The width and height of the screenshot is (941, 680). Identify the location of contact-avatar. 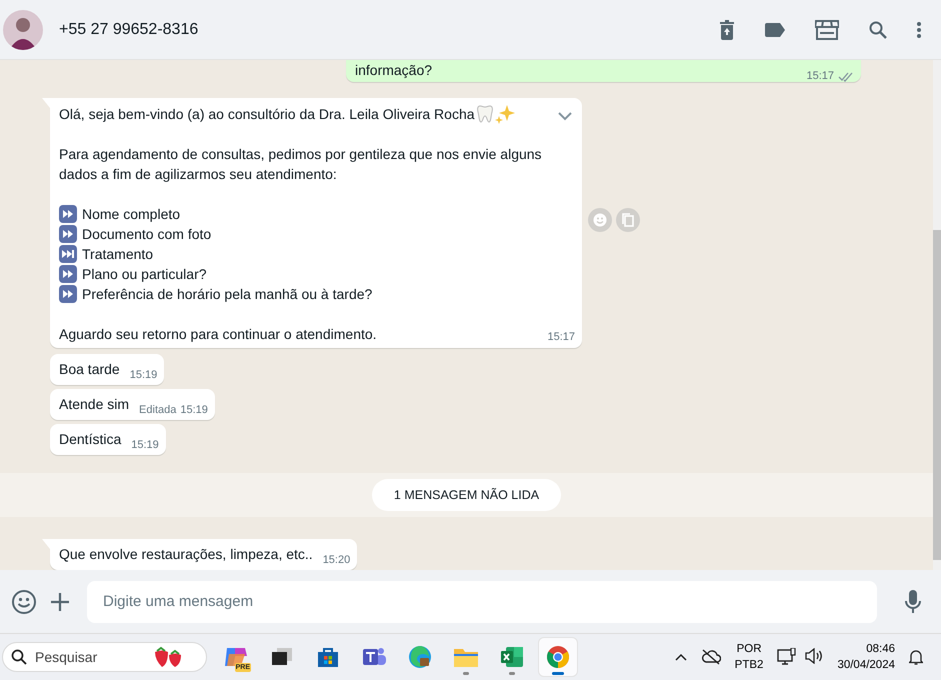
(23, 30).